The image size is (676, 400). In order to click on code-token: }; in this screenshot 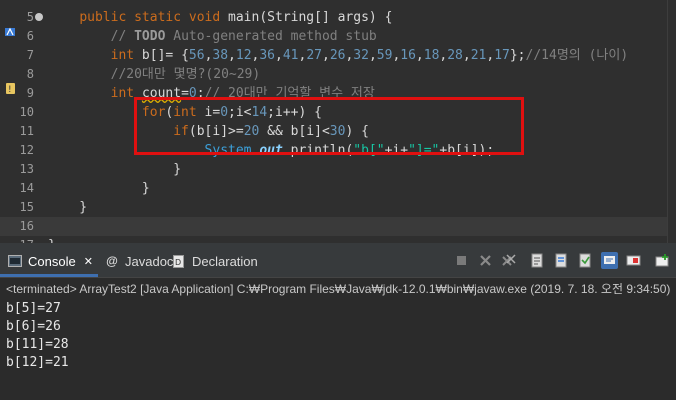, I will do `click(517, 55)`.